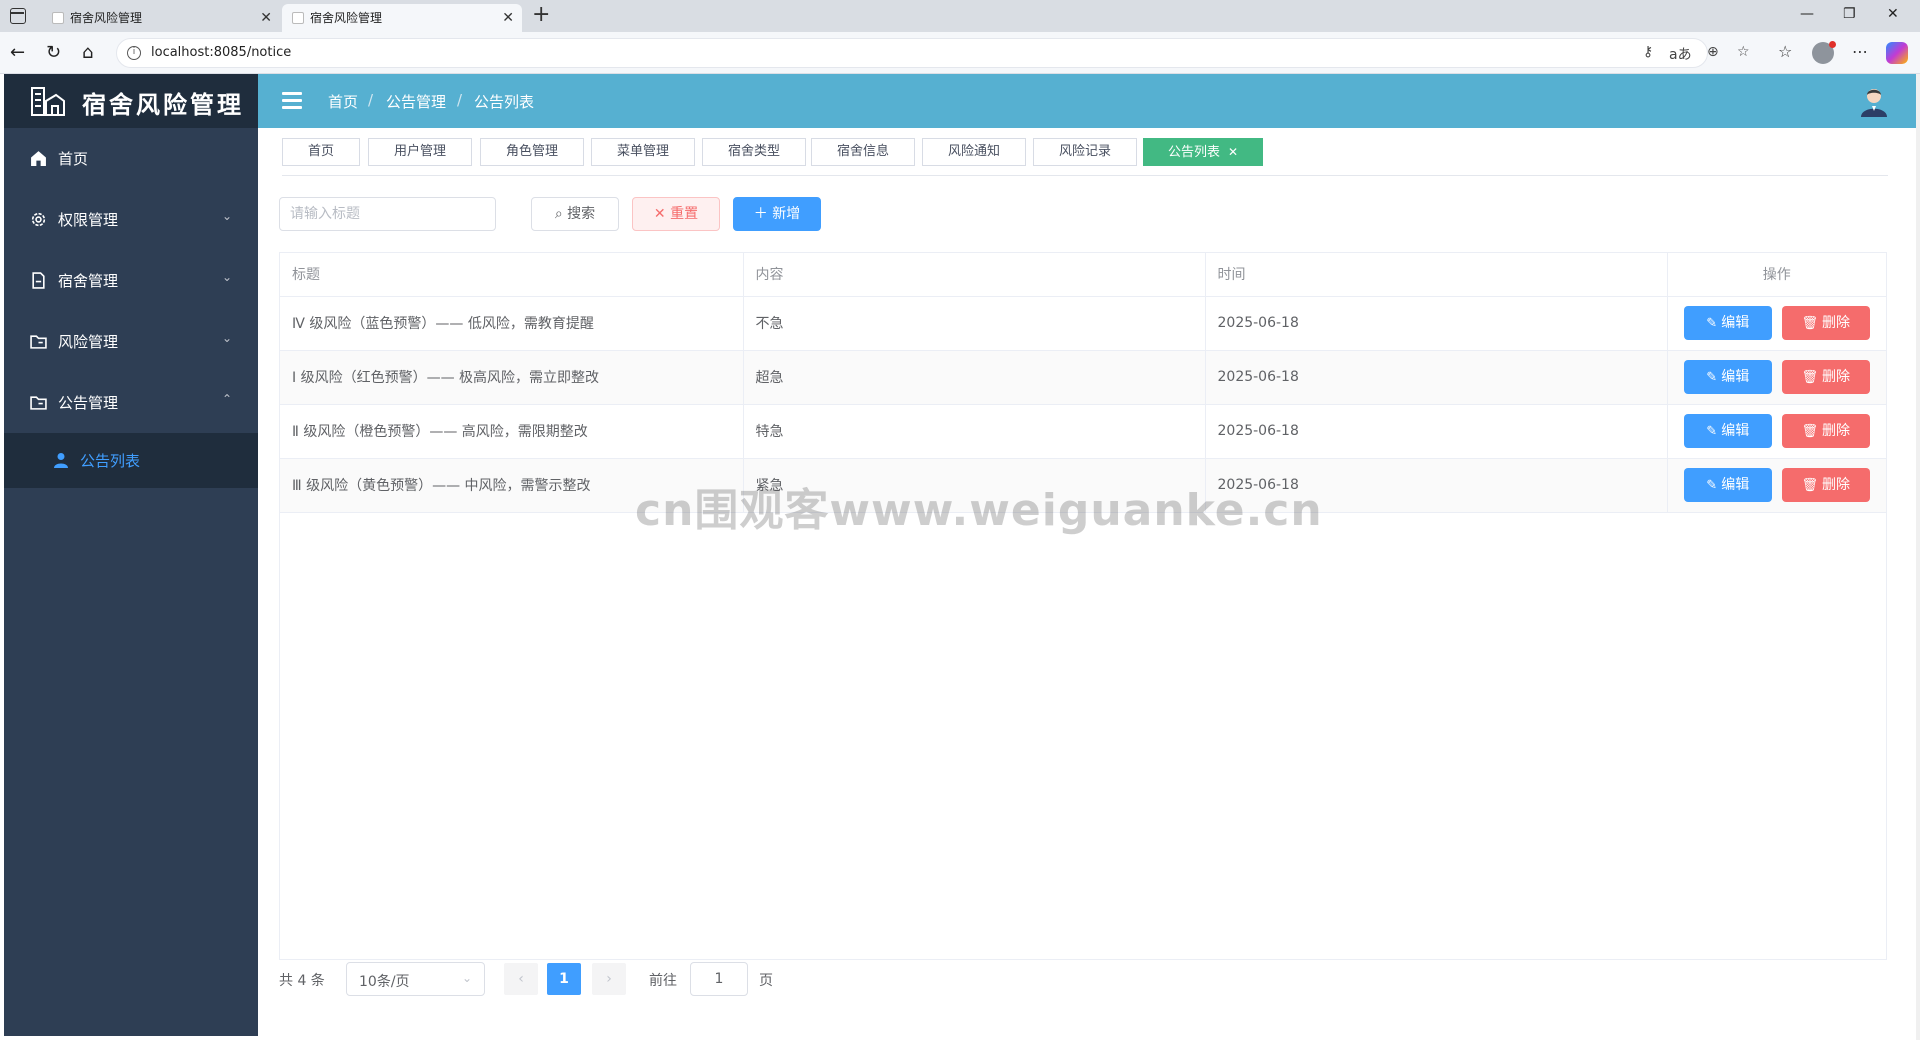 The width and height of the screenshot is (1920, 1040). What do you see at coordinates (48, 101) in the screenshot?
I see `building-logo-icon` at bounding box center [48, 101].